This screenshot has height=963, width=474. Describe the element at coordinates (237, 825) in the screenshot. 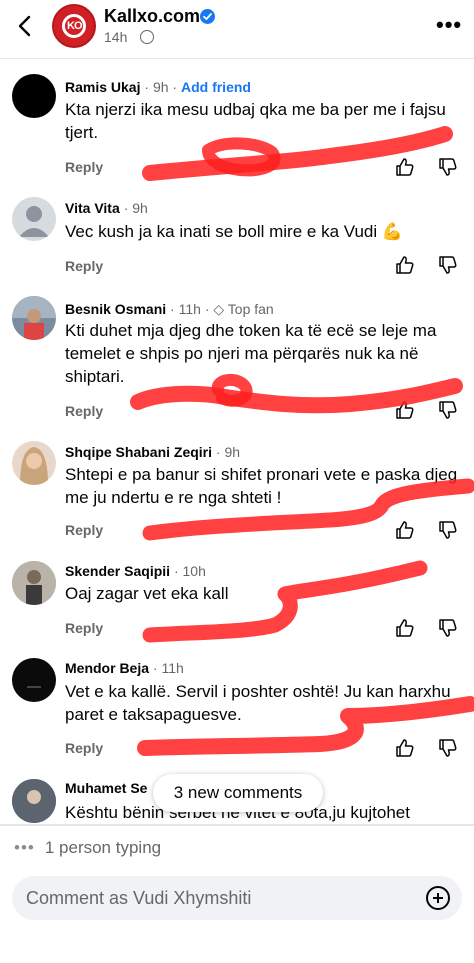

I see `composer-divider` at that location.